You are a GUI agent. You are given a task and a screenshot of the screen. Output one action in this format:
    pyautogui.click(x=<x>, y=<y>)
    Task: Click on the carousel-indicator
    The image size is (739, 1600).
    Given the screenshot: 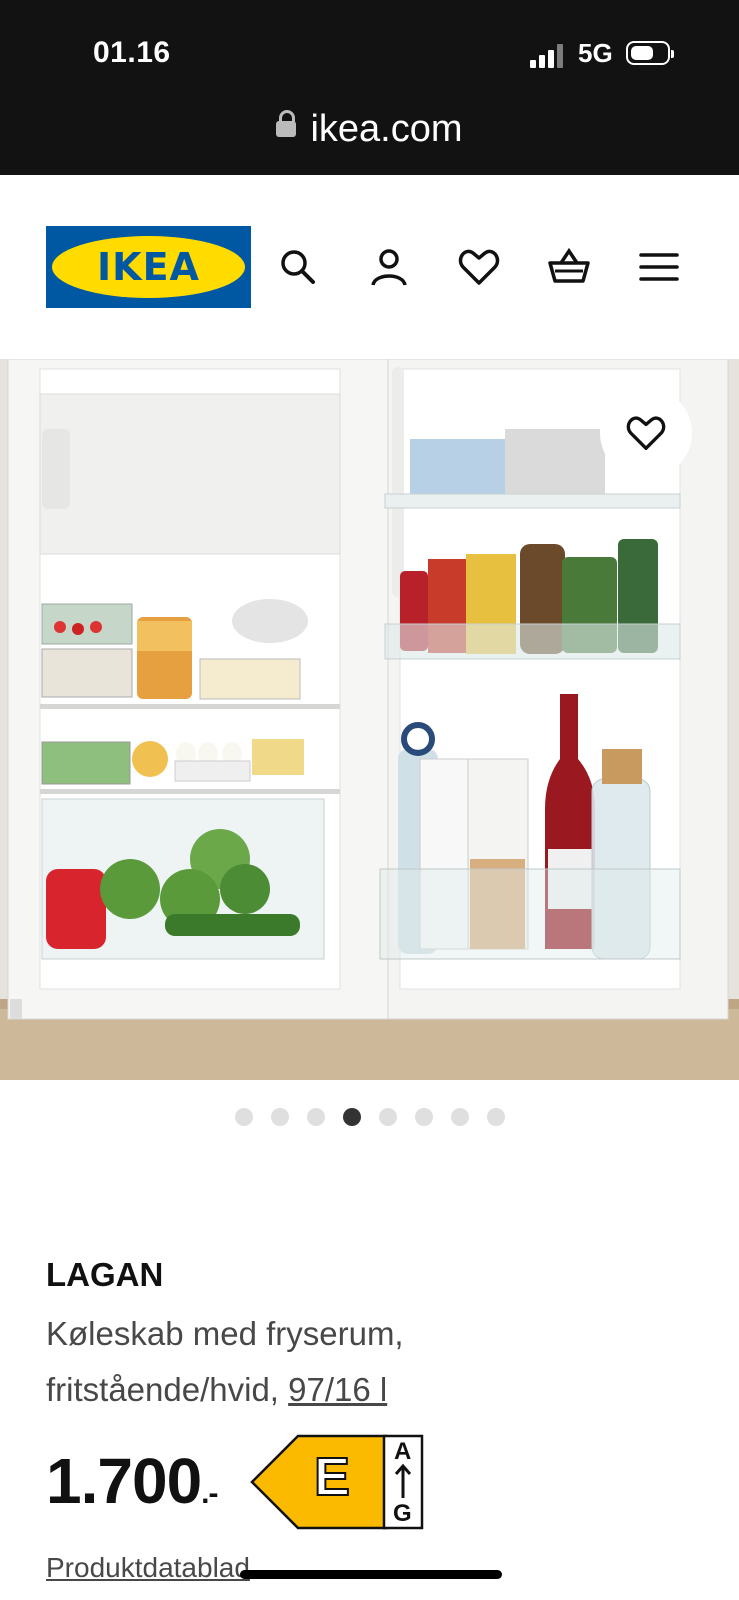 What is the action you would take?
    pyautogui.click(x=369, y=1119)
    